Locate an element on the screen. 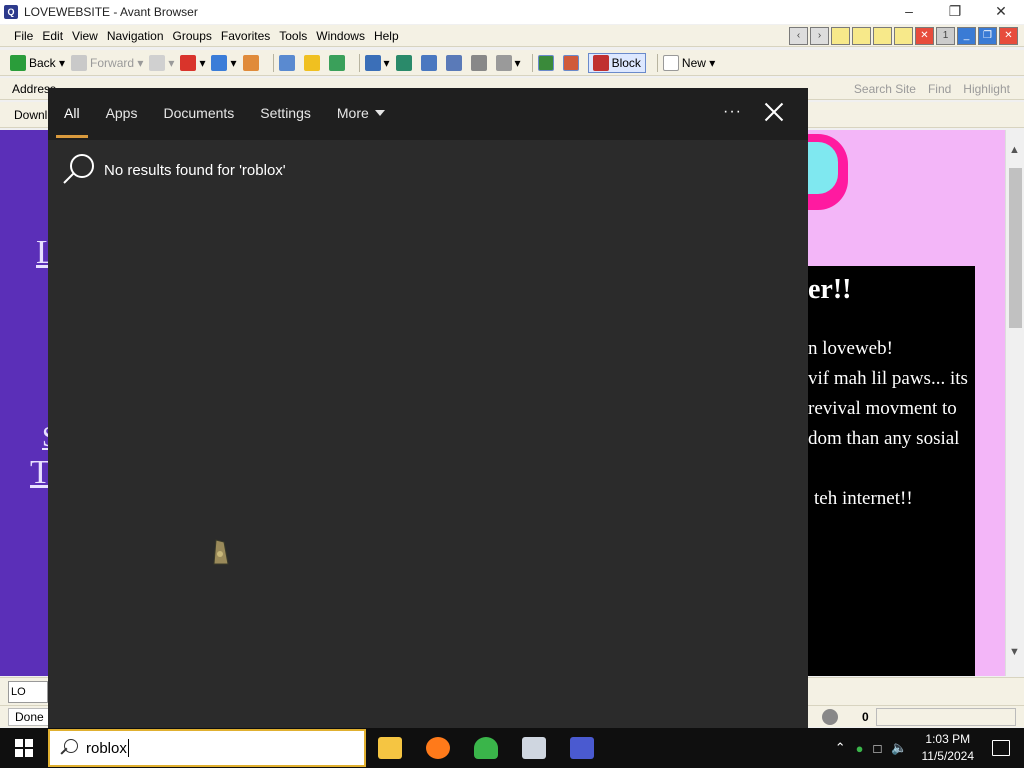 Image resolution: width=1024 pixels, height=768 pixels. back-arrow-icon is located at coordinates (18, 62).